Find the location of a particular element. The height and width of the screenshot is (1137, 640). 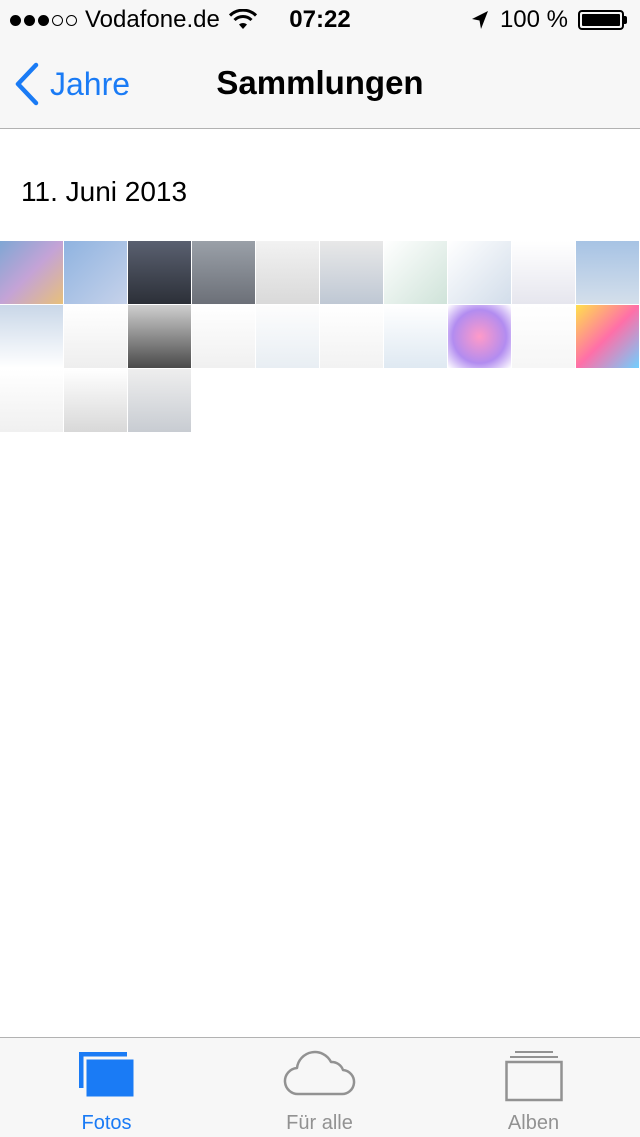

tab-photos-label: Fotos is located at coordinates (106, 1123).